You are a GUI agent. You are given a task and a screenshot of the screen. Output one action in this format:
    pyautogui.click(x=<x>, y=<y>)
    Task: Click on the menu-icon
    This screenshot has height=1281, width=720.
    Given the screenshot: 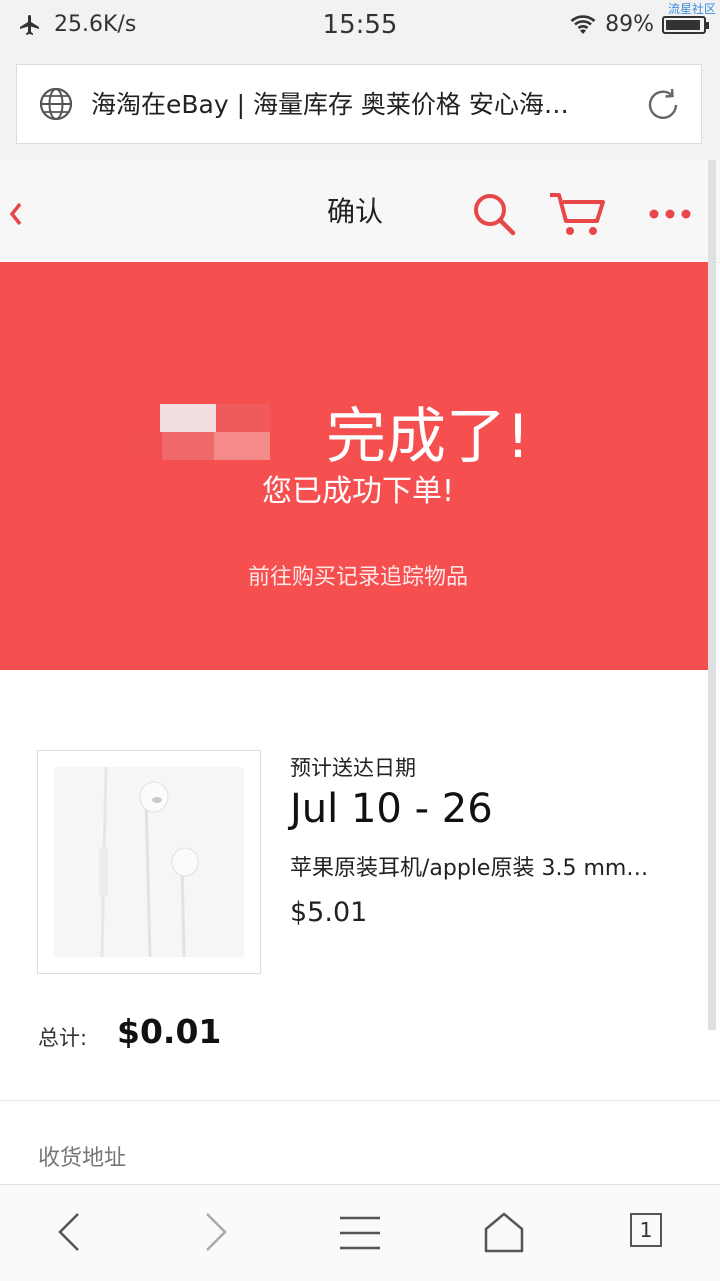 What is the action you would take?
    pyautogui.click(x=360, y=1233)
    